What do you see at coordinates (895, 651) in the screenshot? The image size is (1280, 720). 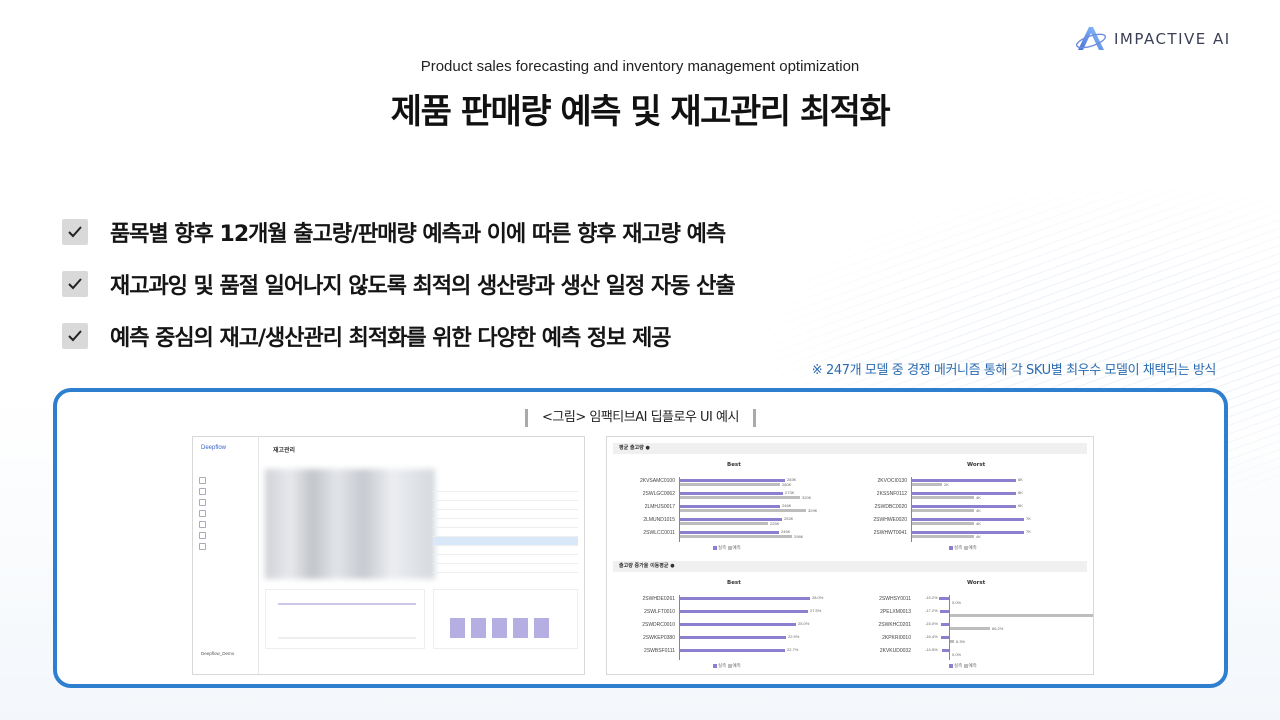 I see `series-label: 2KVKUD0032` at bounding box center [895, 651].